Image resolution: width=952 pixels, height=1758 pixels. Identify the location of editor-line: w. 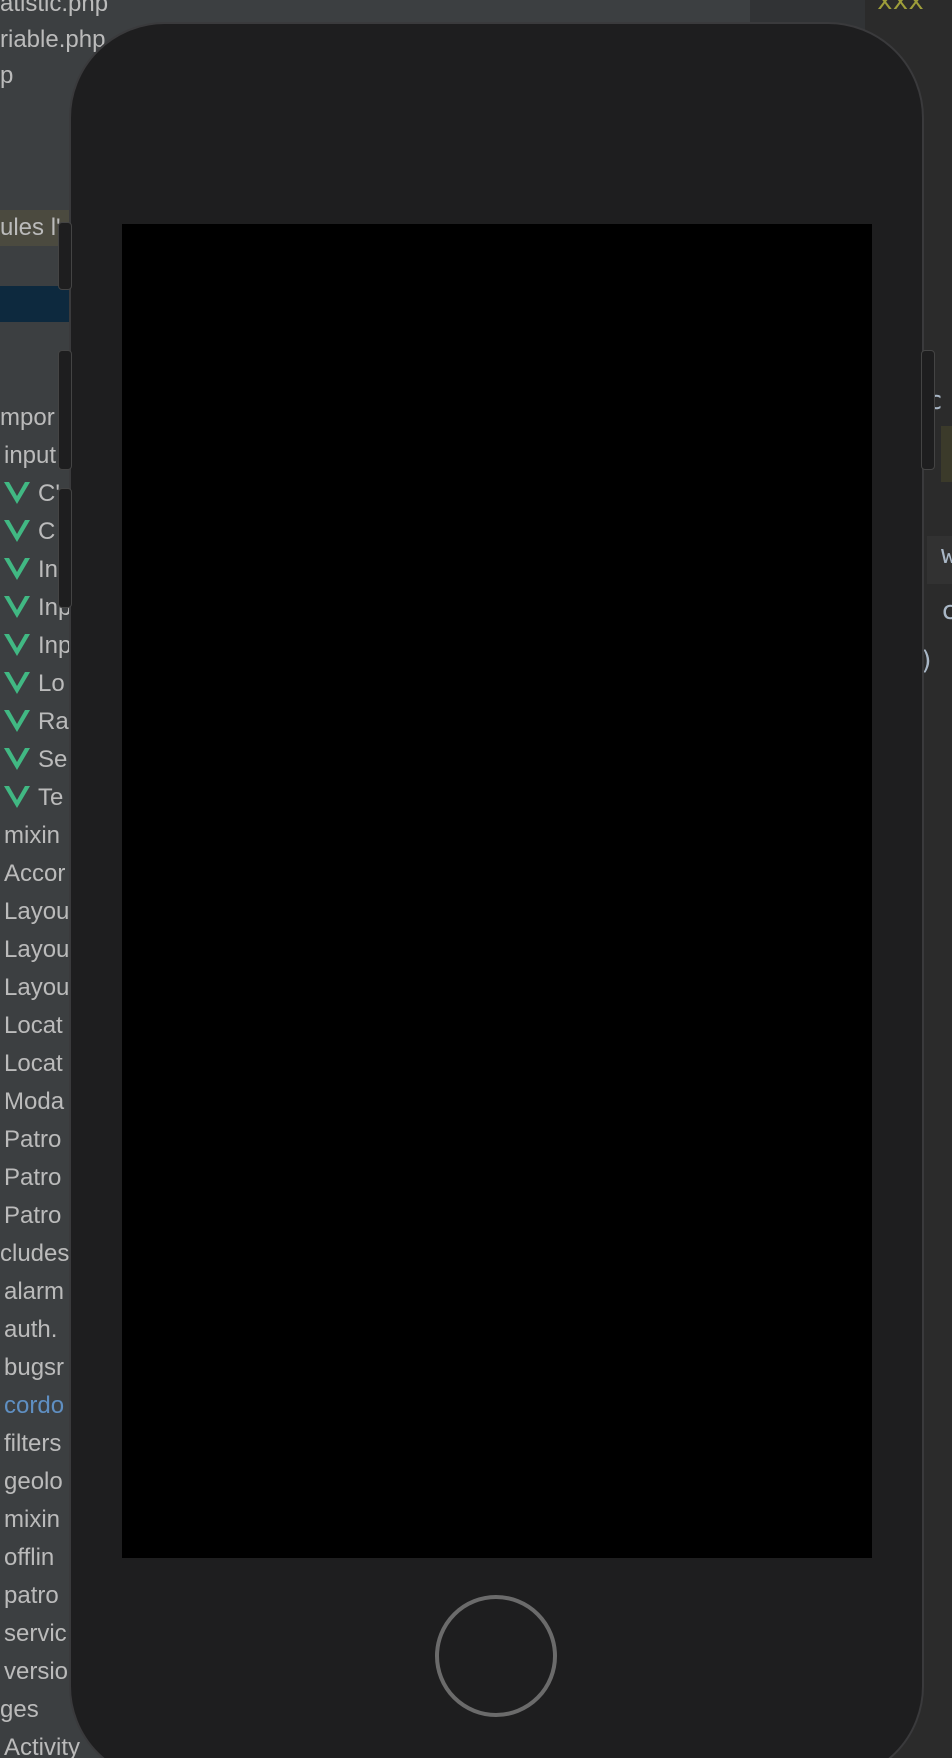
(946, 555).